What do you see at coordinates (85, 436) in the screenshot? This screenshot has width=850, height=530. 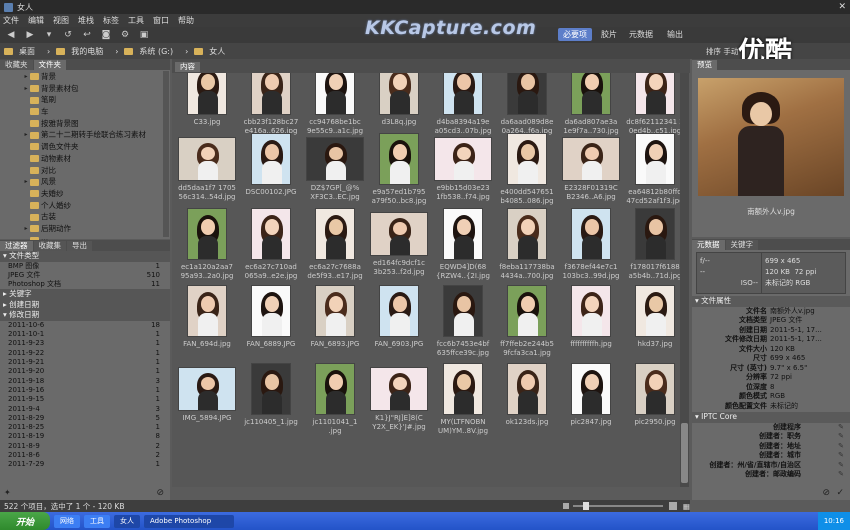 I see `filter-row-date: 2011-8-19 8` at bounding box center [85, 436].